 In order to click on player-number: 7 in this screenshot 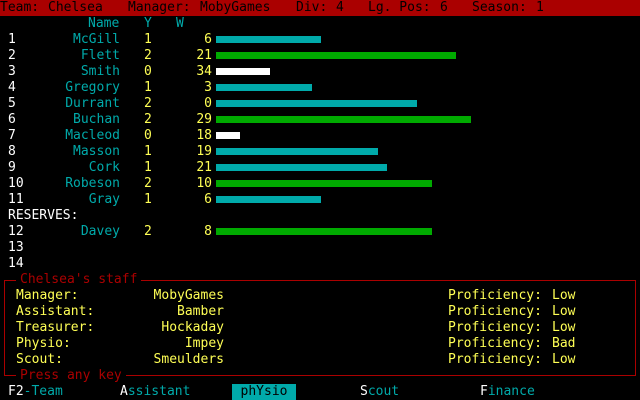, I will do `click(12, 135)`.